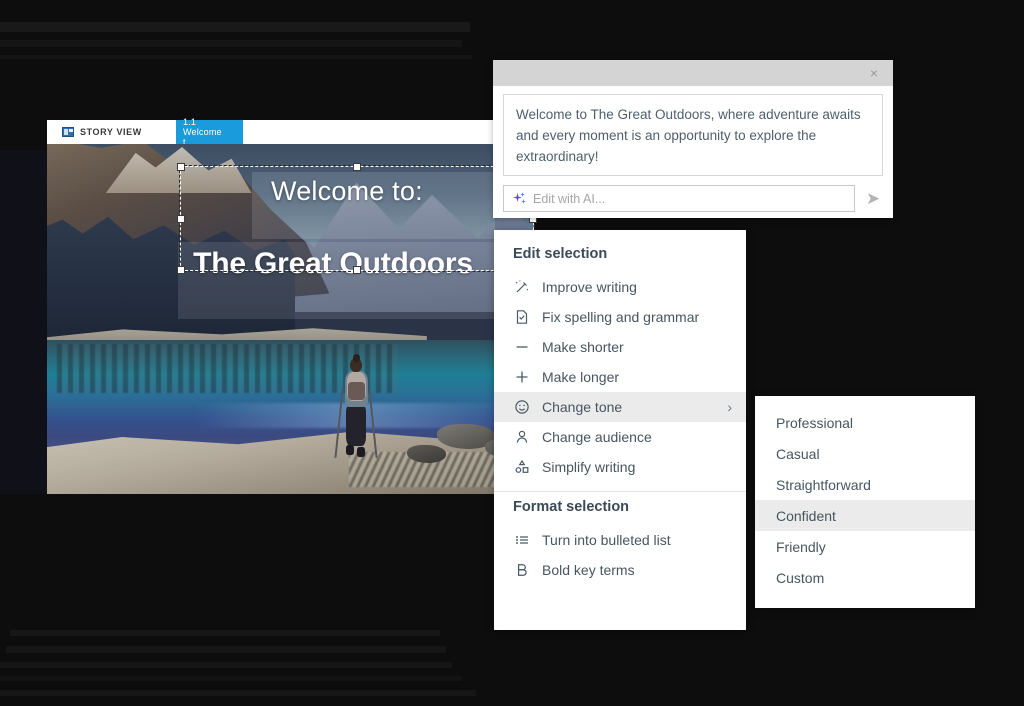 This screenshot has height=706, width=1024. I want to click on menu-item-label: Change audience, so click(597, 437).